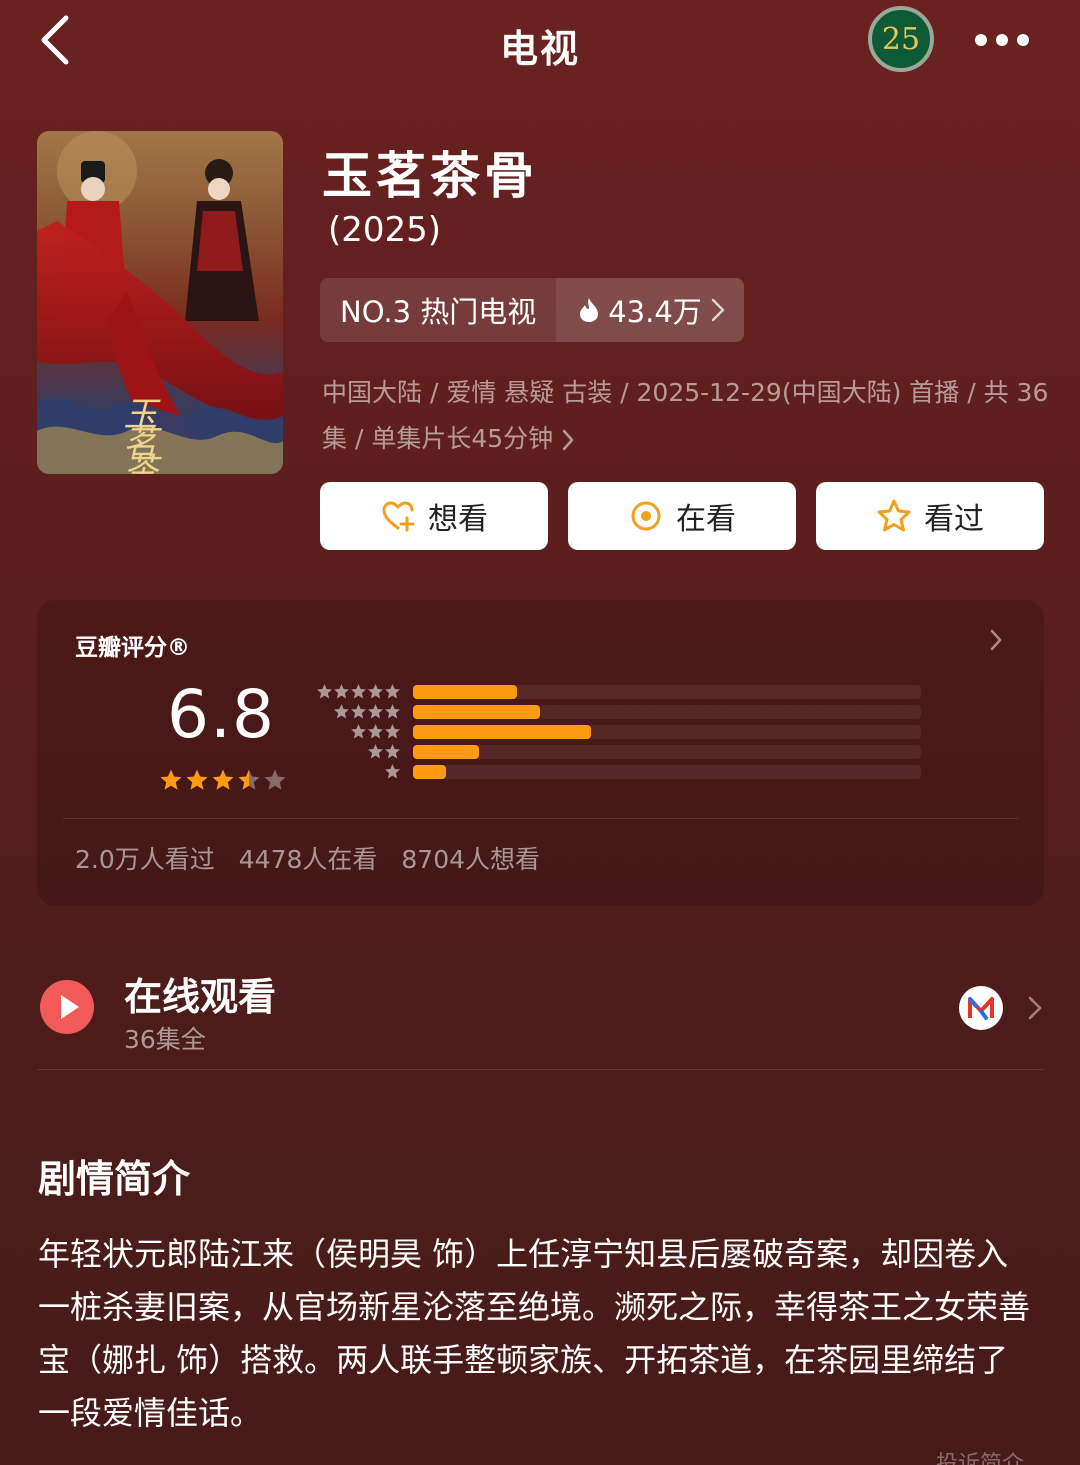  Describe the element at coordinates (1005, 40) in the screenshot. I see `more-dots-icon` at that location.